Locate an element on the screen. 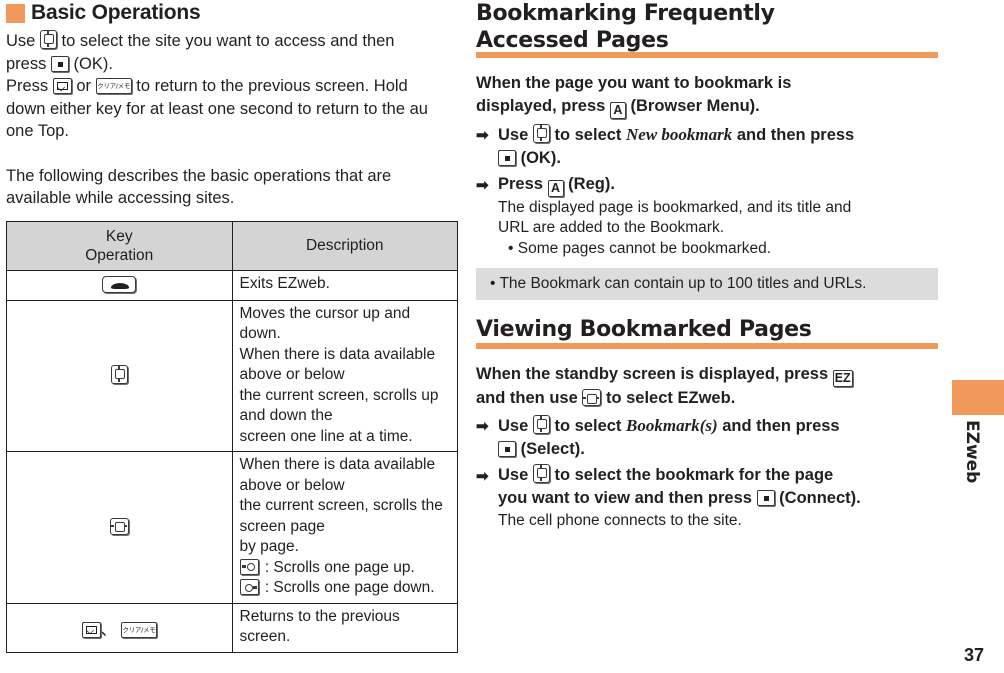 Image resolution: width=1004 pixels, height=673 pixels. table-head: Key Operation Description is located at coordinates (232, 245).